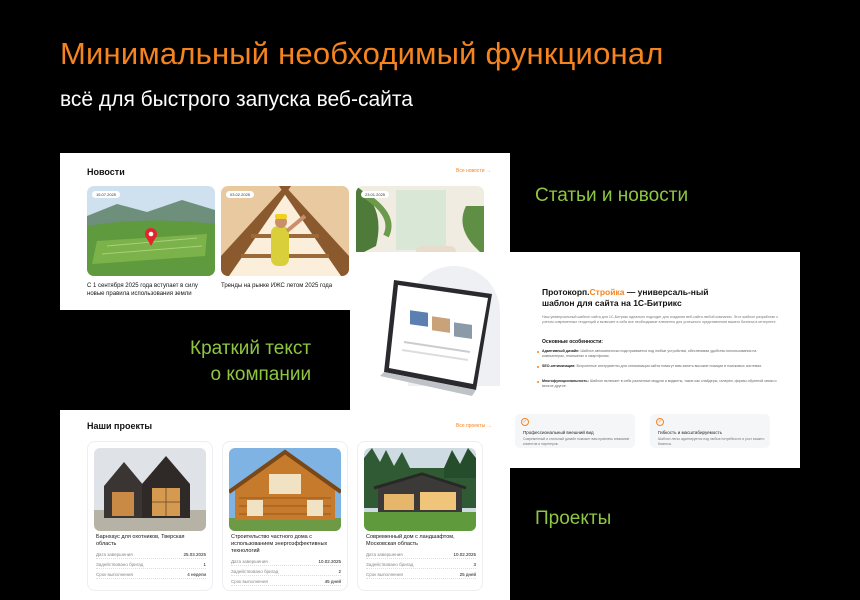 The height and width of the screenshot is (600, 860). I want to click on row-value: 45 дней, so click(332, 581).